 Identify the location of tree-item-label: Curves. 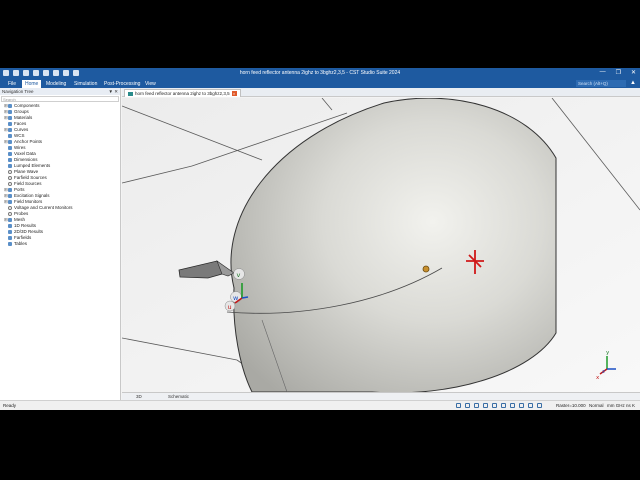
(21, 129).